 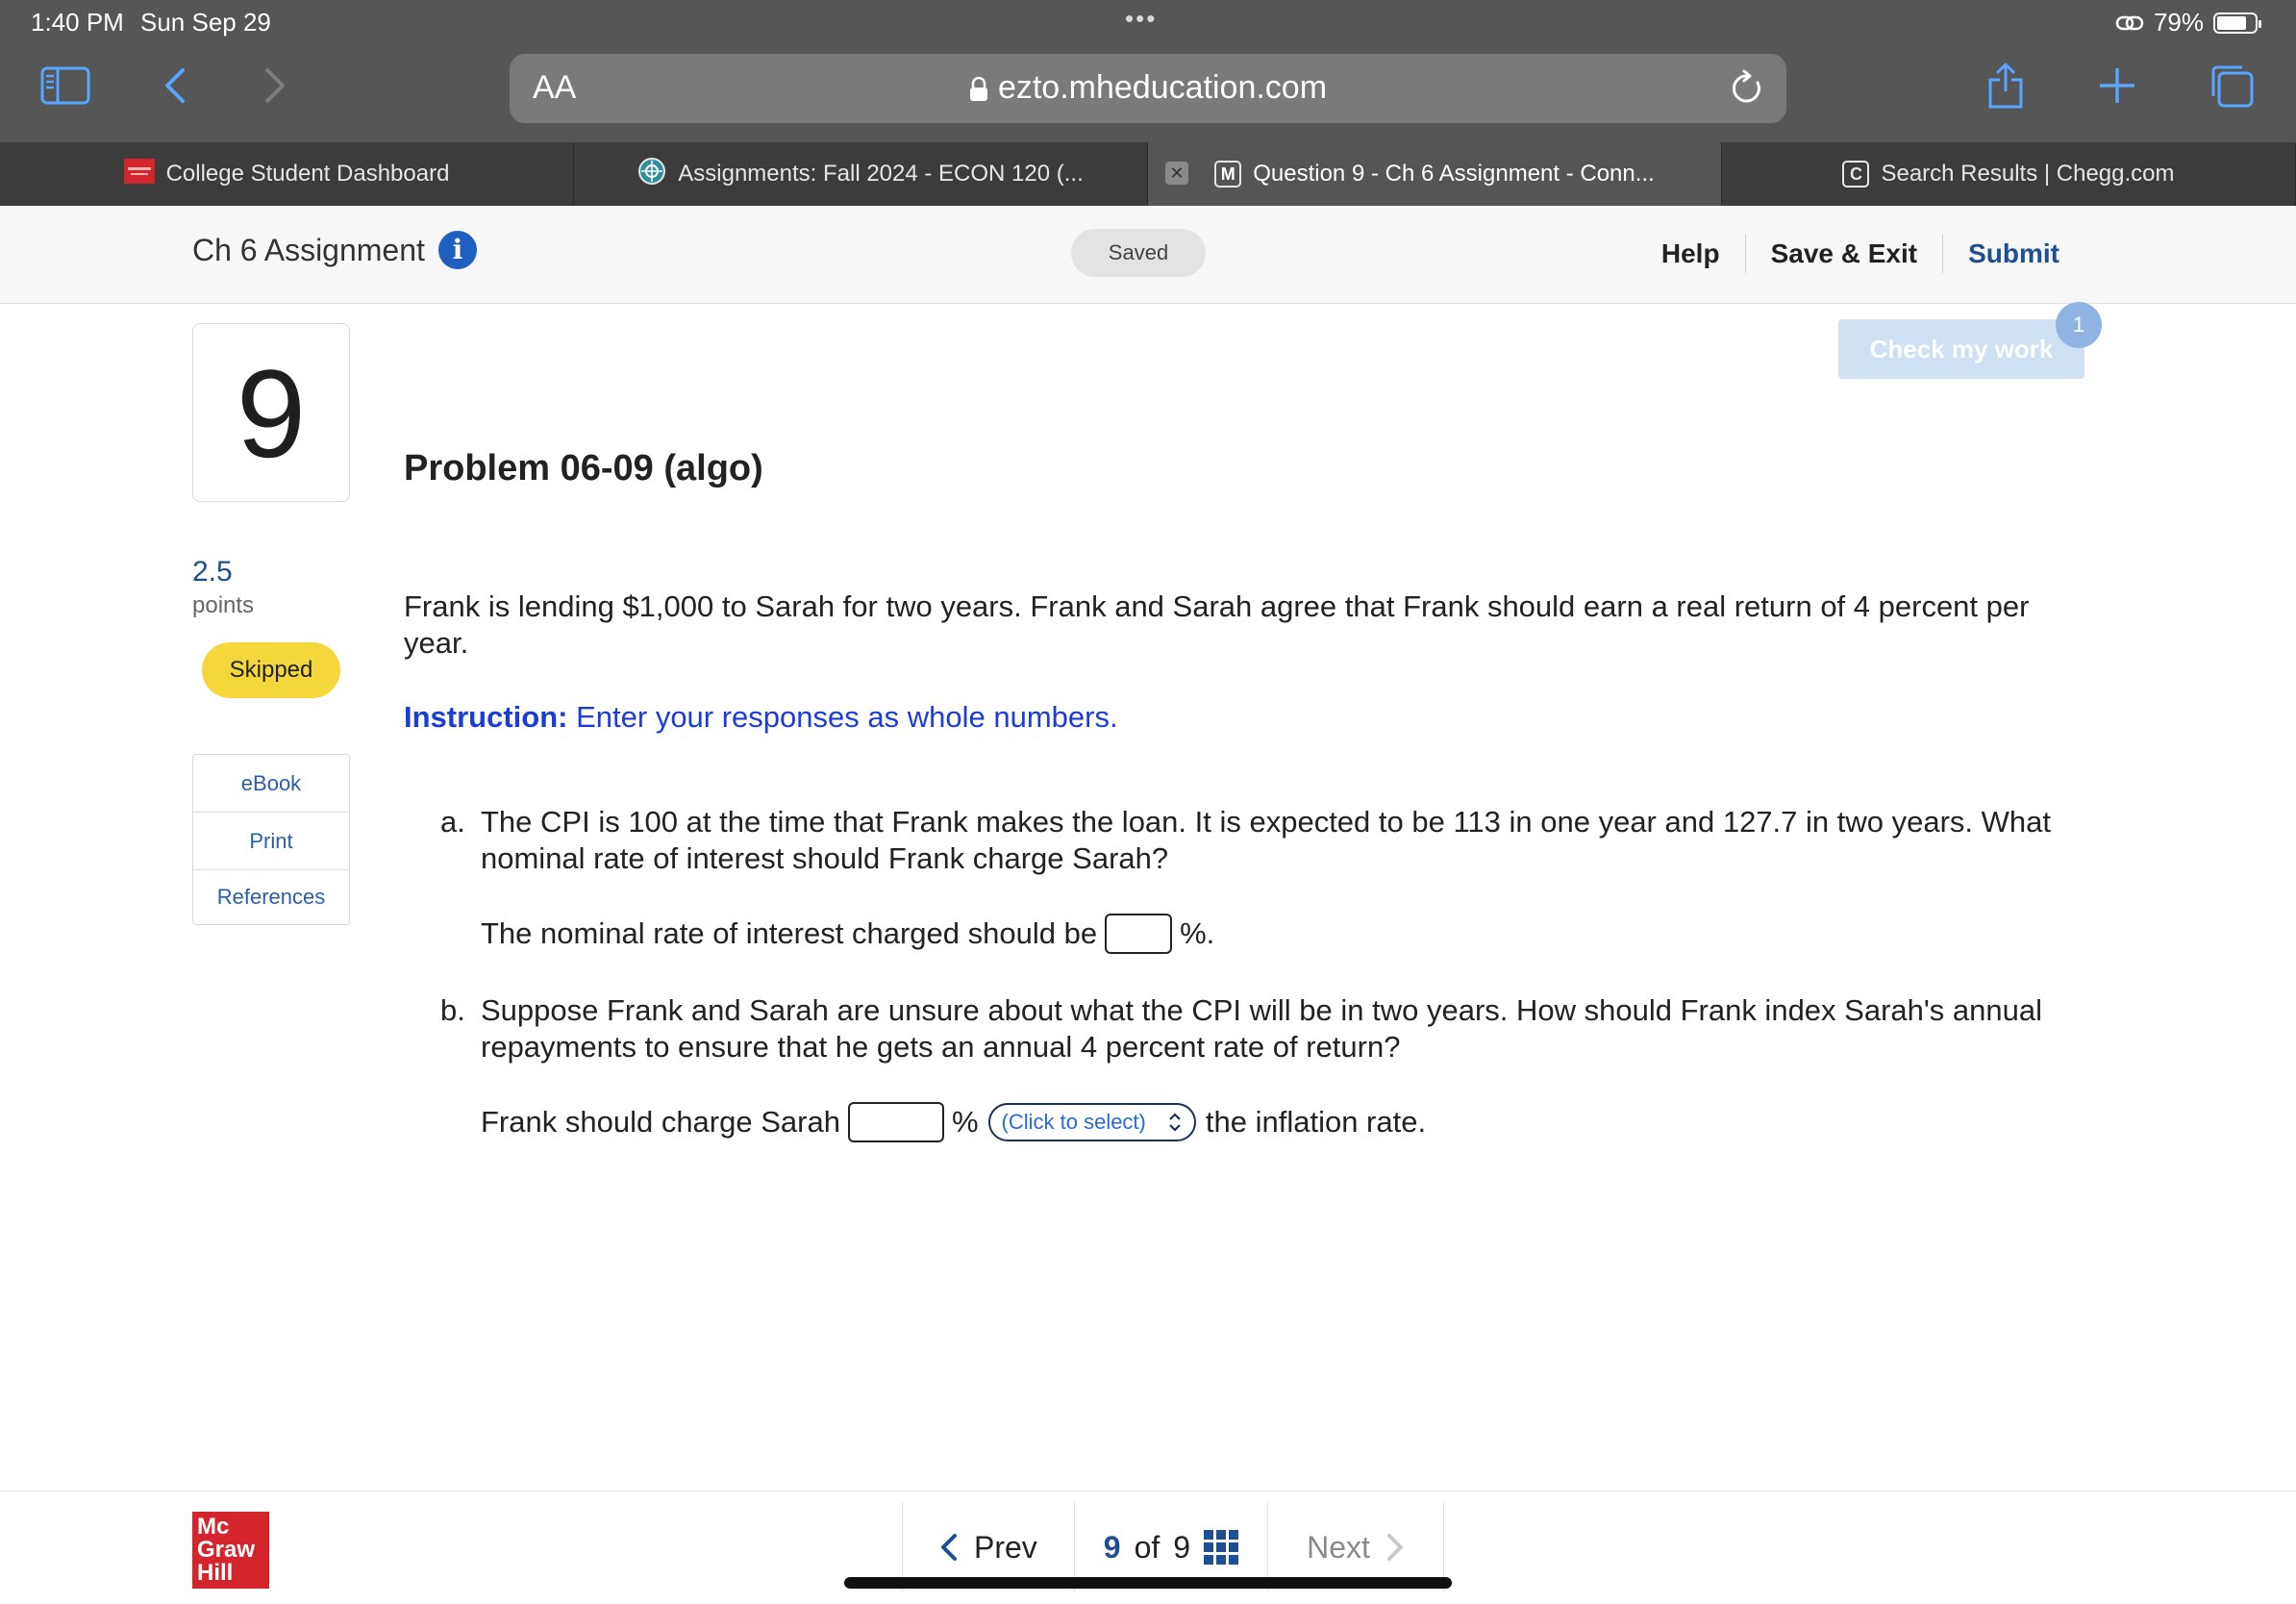 What do you see at coordinates (452, 1010) in the screenshot?
I see `part-letter: b.` at bounding box center [452, 1010].